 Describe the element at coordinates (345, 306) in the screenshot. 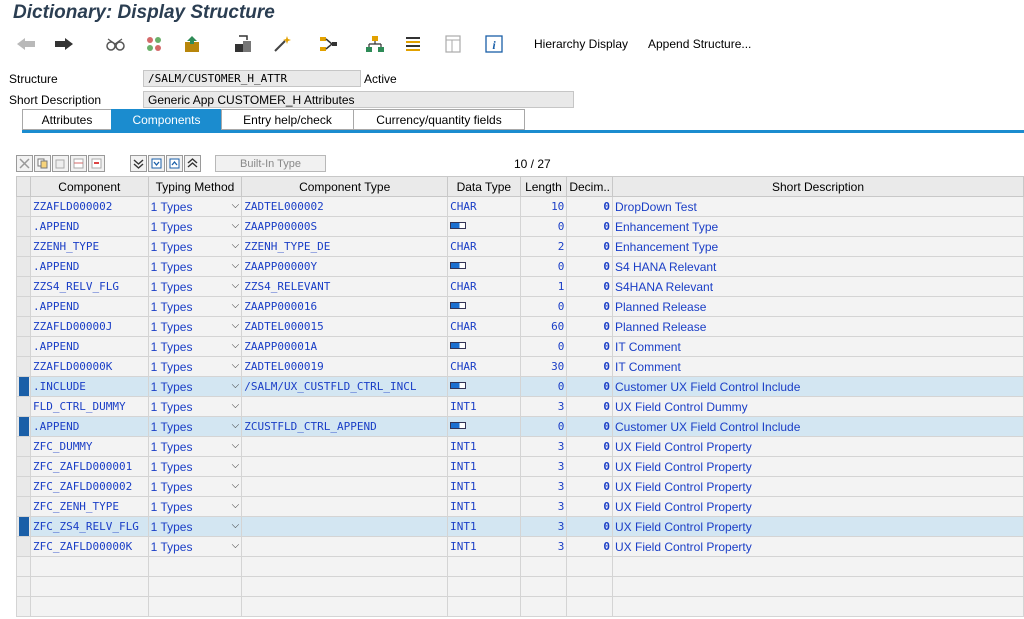

I see `cell-component-type: ZAAPP000016` at that location.